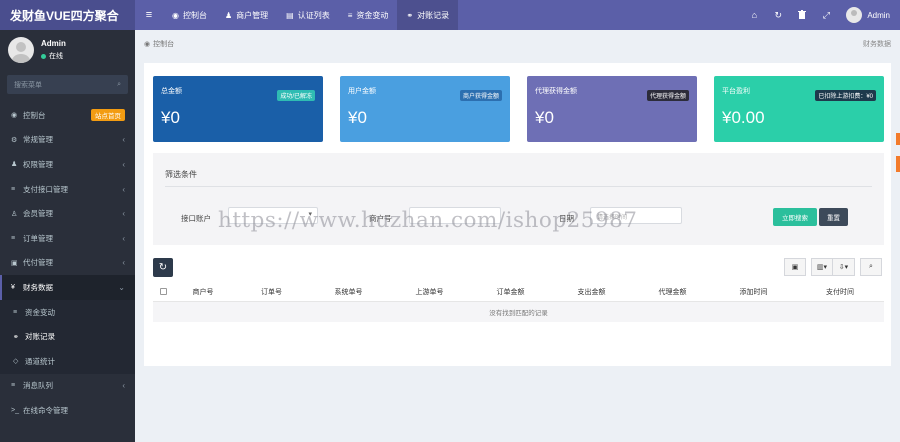  Describe the element at coordinates (799, 109) in the screenshot. I see `stat-card-platform: 平台盈利 已扣除上游扣费：¥0 ¥0.00` at that location.